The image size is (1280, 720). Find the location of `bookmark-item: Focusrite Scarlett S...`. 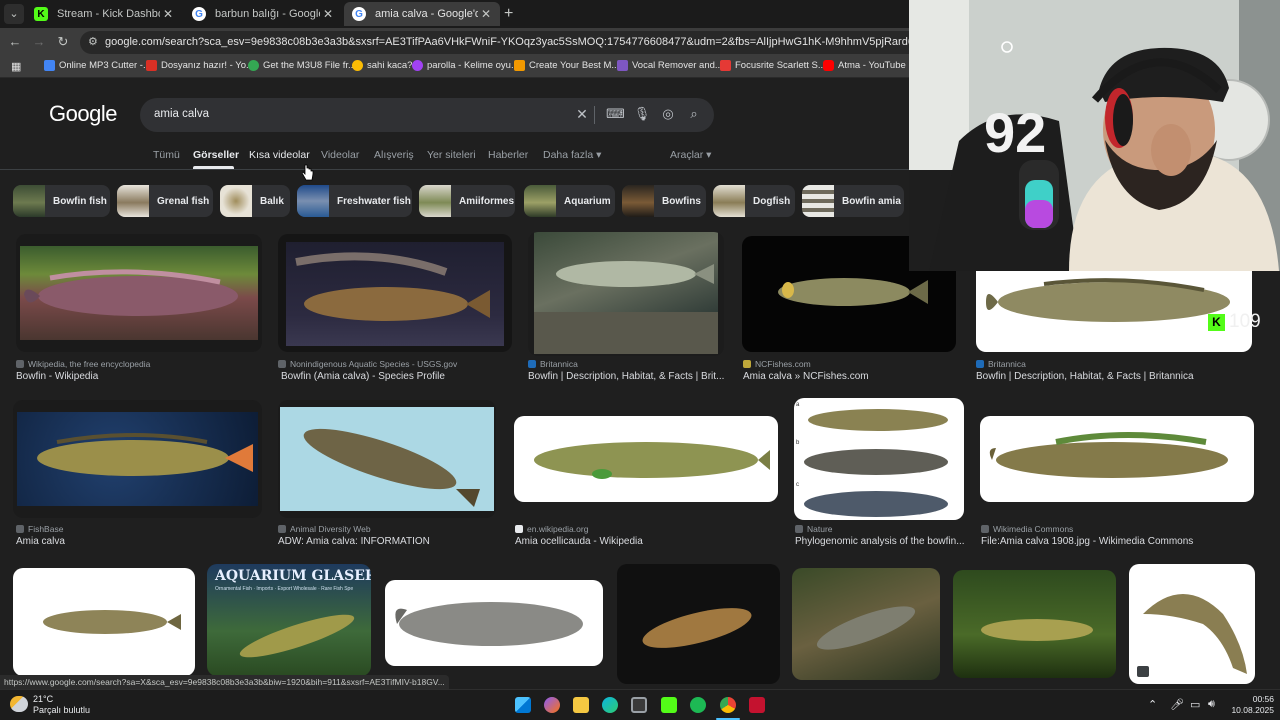

bookmark-item: Focusrite Scarlett S... is located at coordinates (773, 65).